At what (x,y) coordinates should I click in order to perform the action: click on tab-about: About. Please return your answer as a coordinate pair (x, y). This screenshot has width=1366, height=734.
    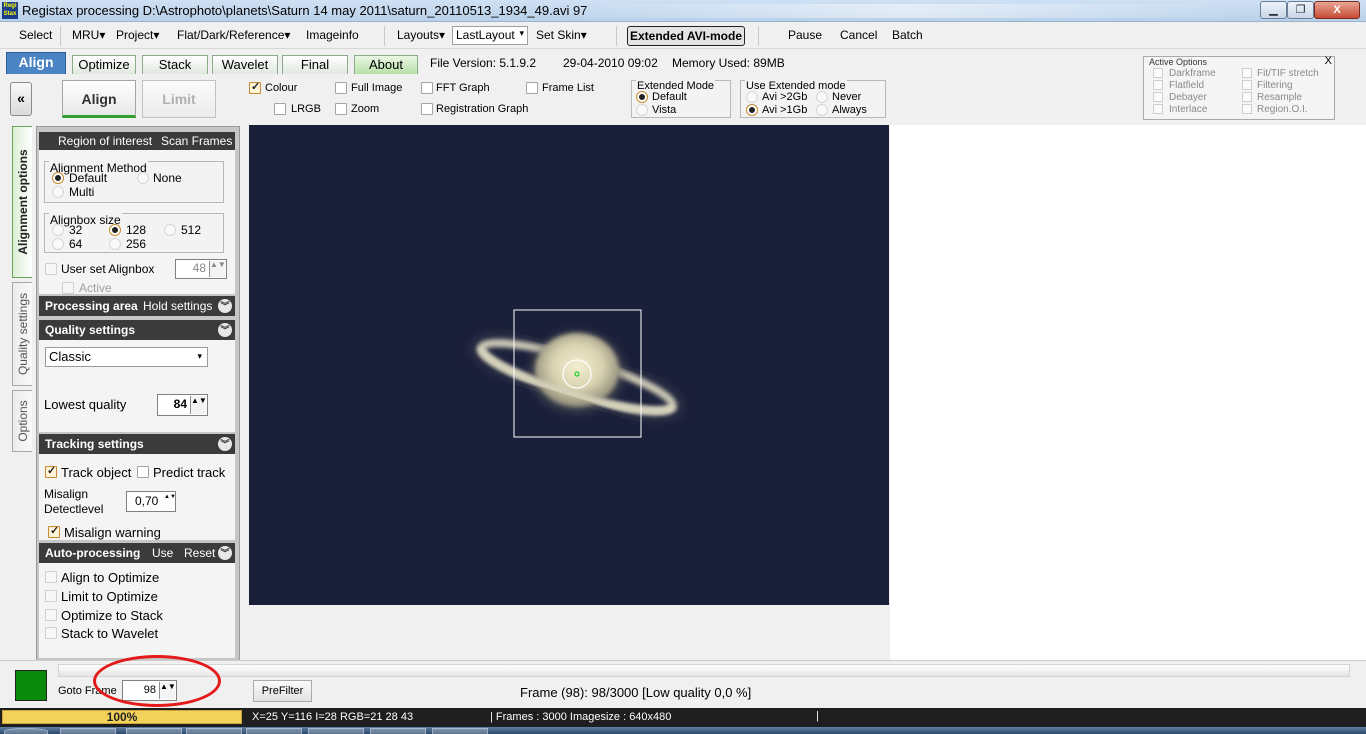
    Looking at the image, I should click on (386, 64).